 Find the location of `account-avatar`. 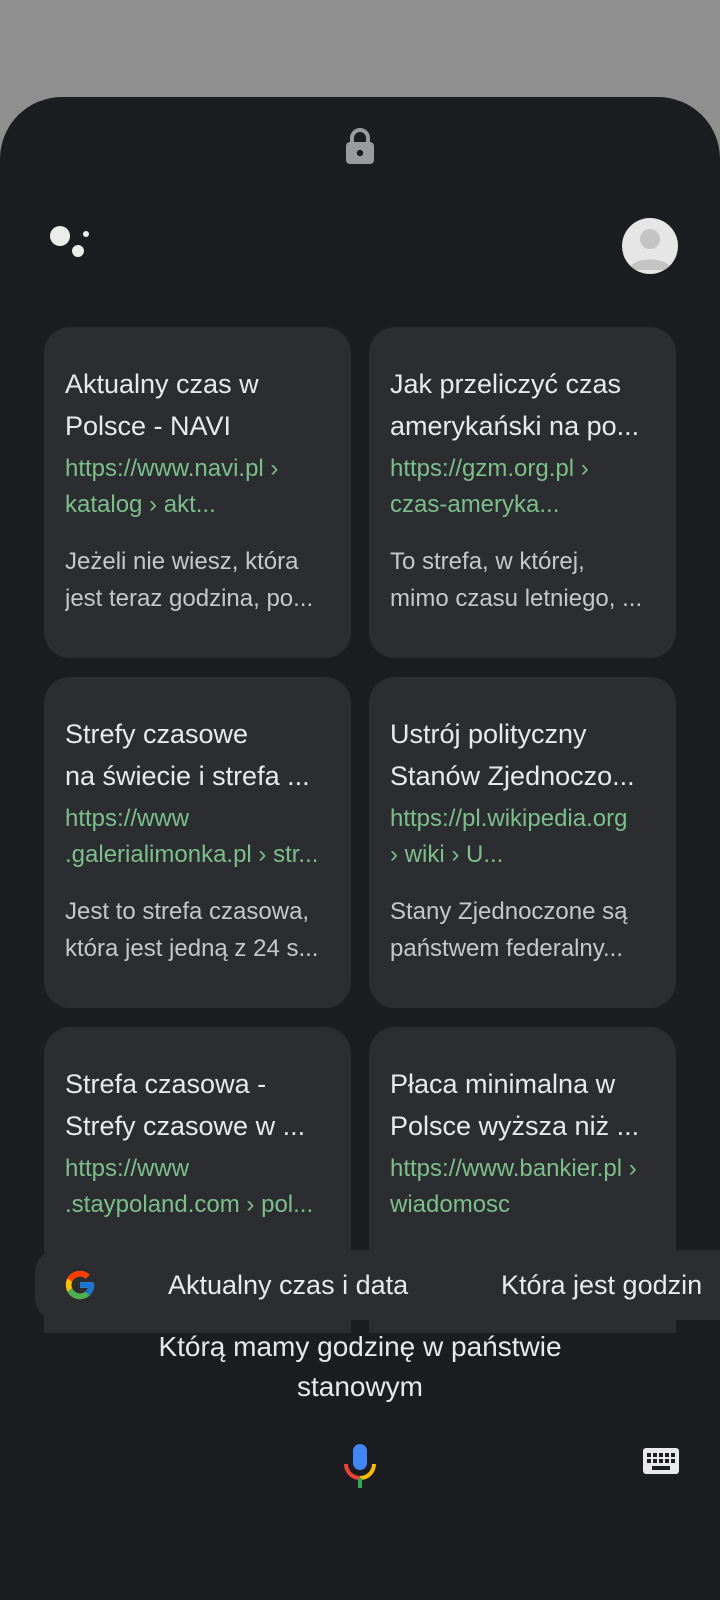

account-avatar is located at coordinates (650, 246).